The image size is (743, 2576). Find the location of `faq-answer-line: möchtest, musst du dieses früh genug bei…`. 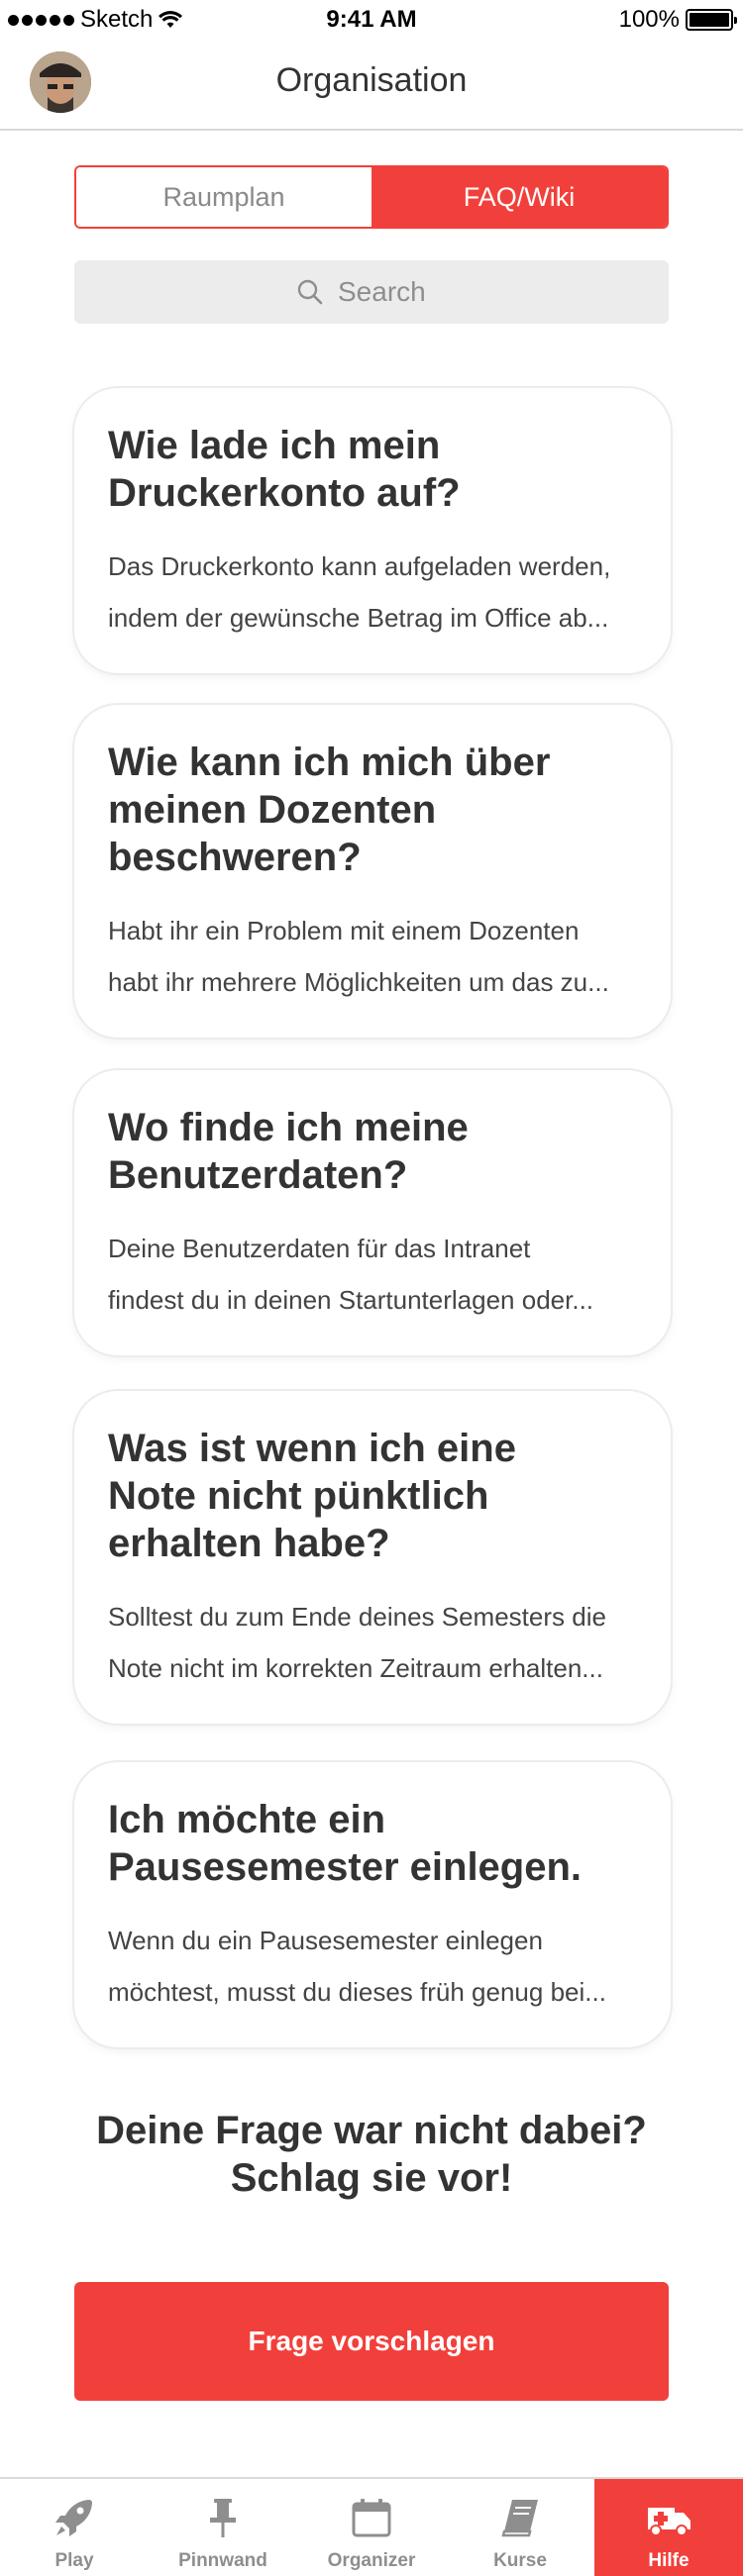

faq-answer-line: möchtest, musst du dieses früh genug bei… is located at coordinates (357, 1992).